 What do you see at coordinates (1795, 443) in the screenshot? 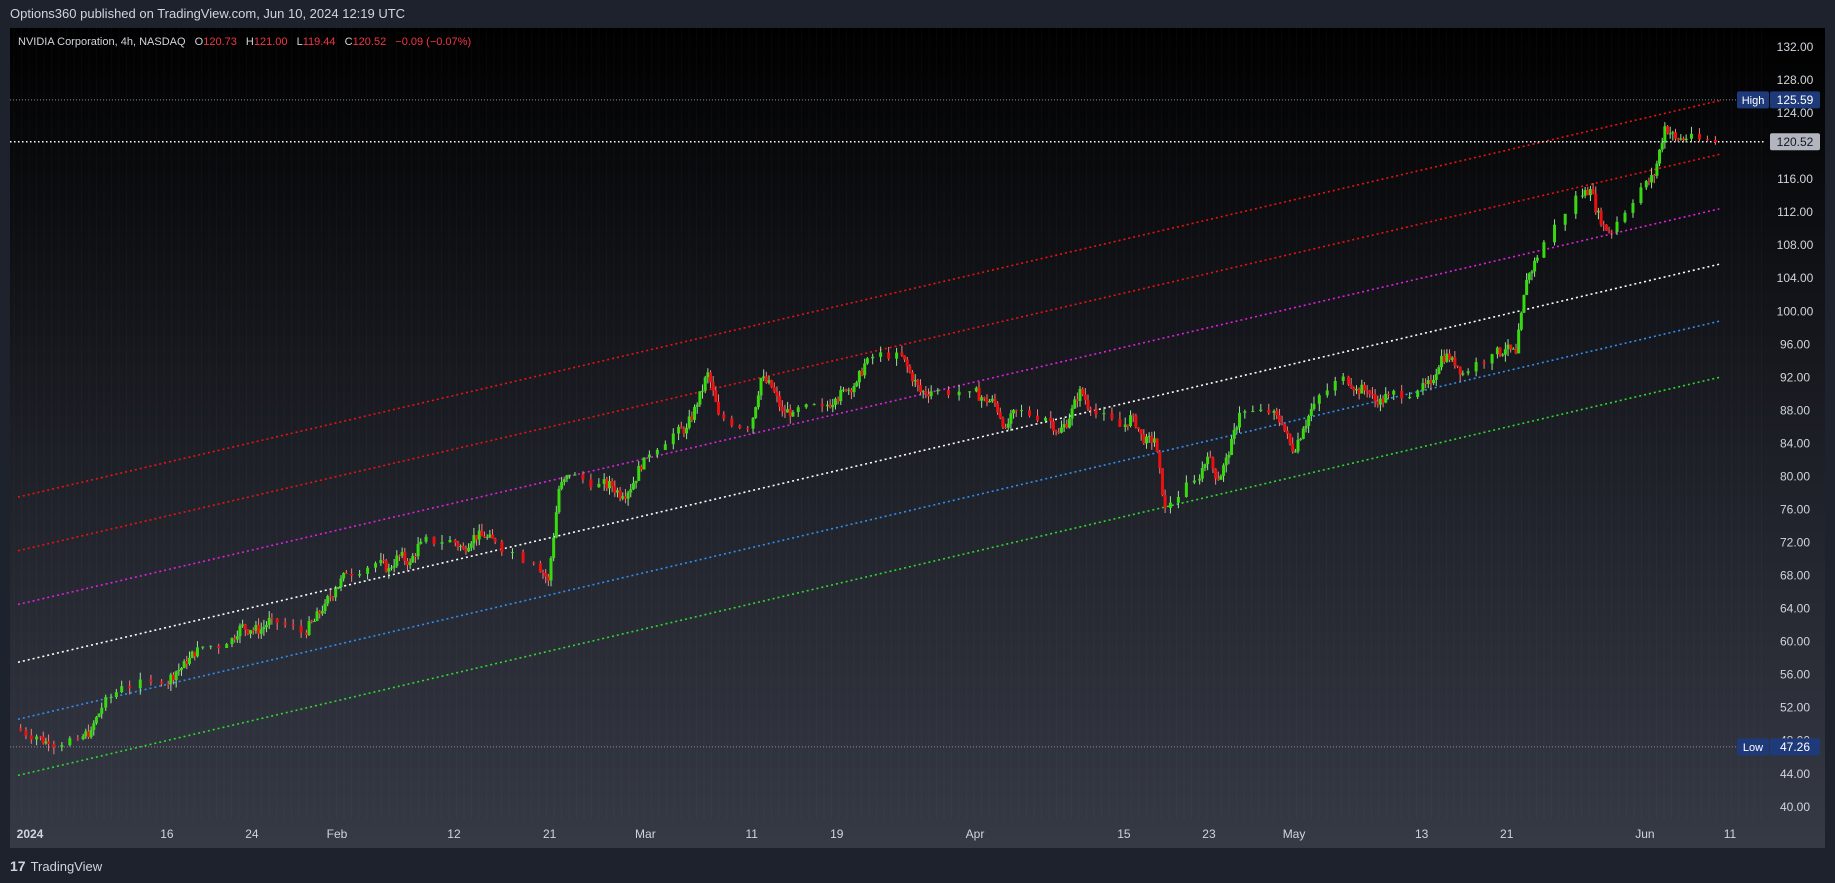
I see `price-tick-label: 84.00` at bounding box center [1795, 443].